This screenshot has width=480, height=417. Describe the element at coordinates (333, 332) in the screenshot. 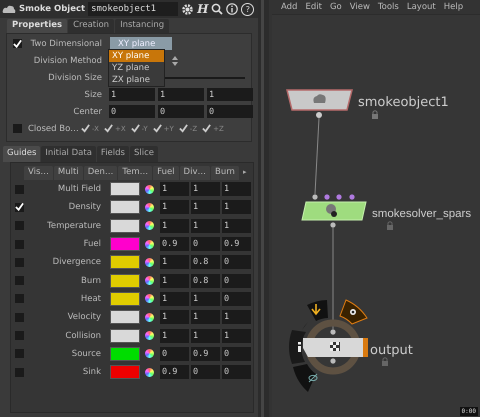

I see `input-port` at that location.